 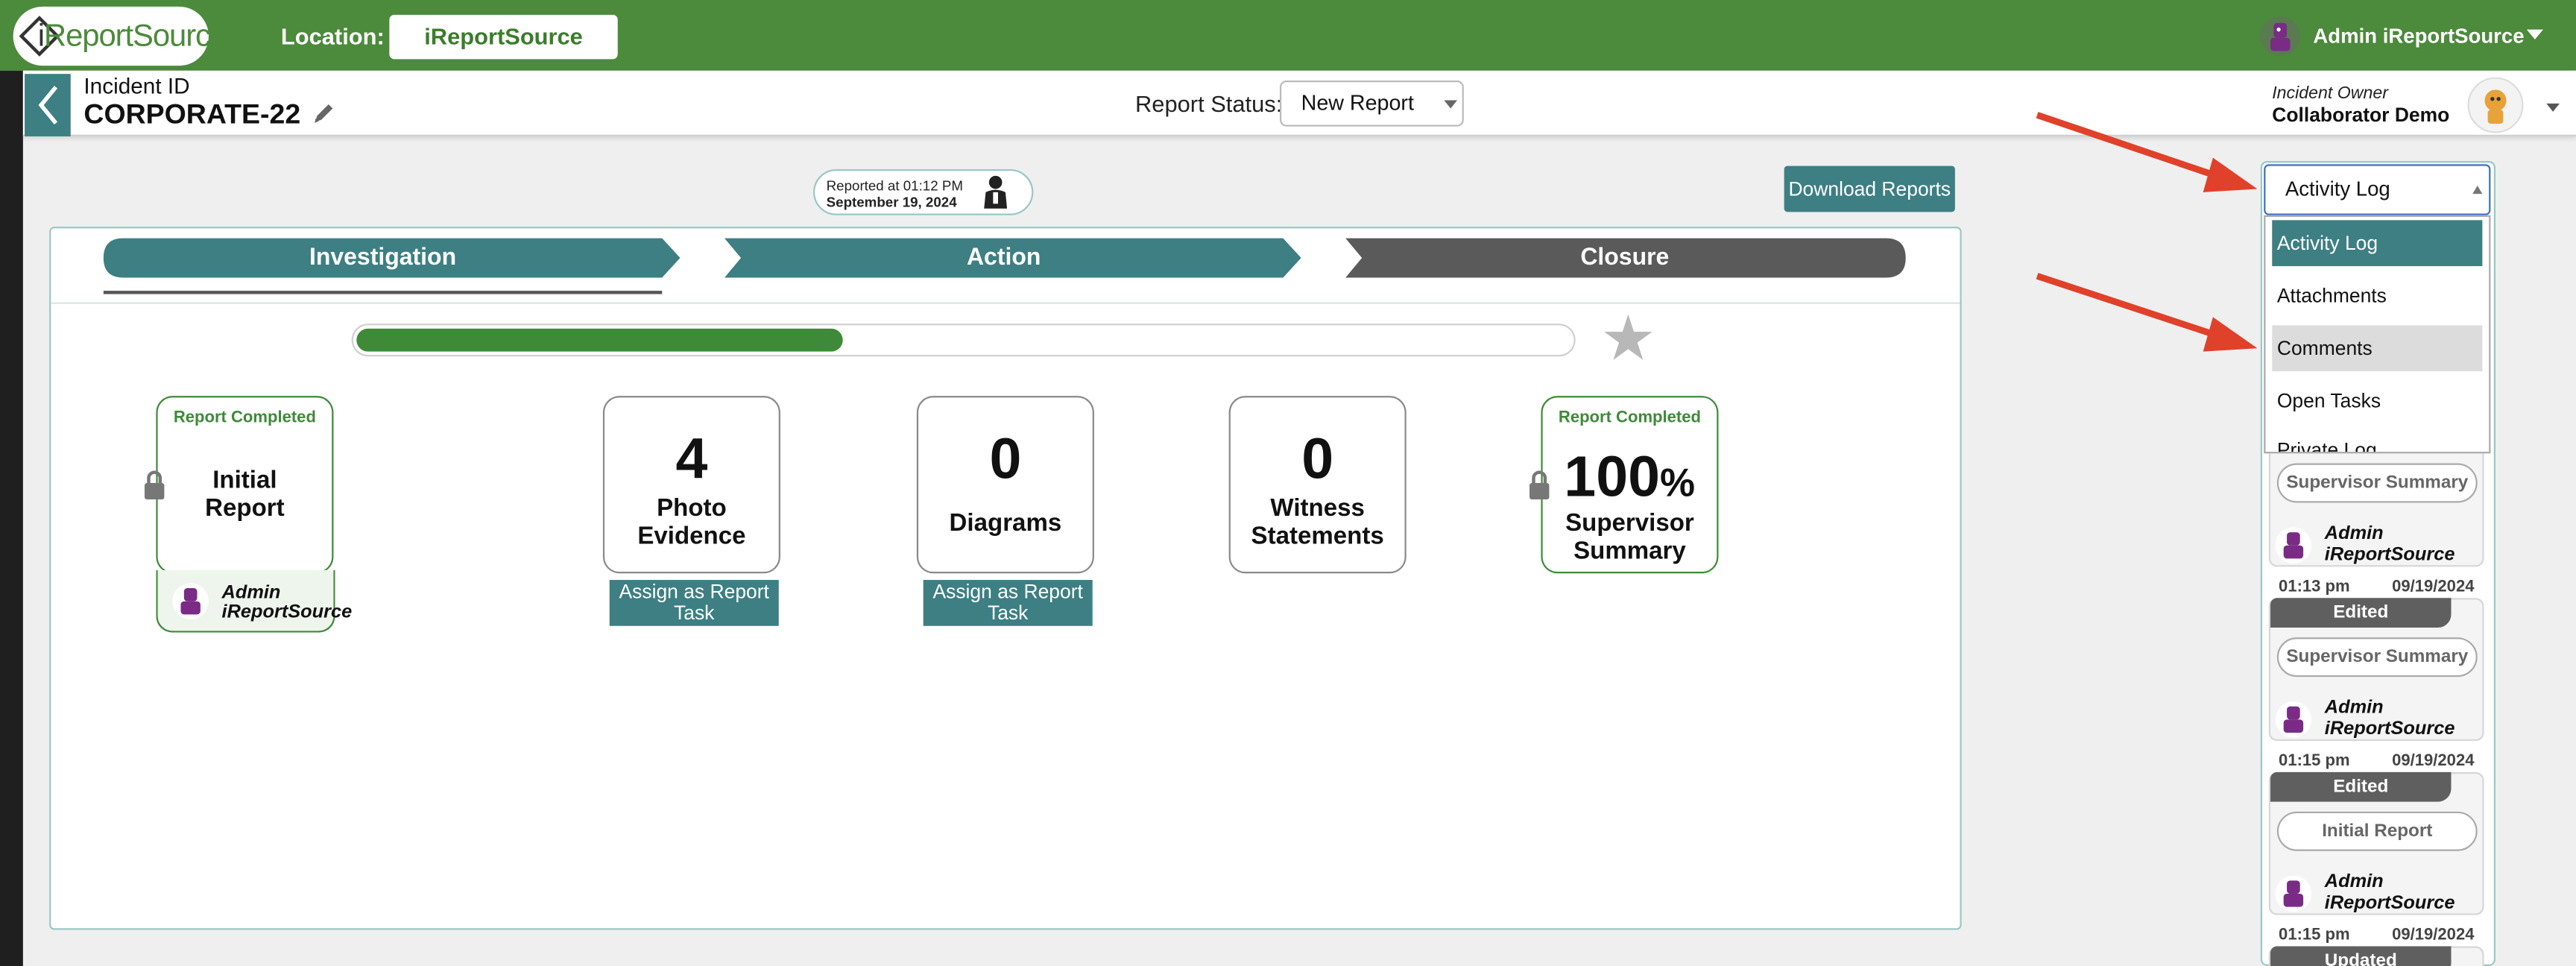 I want to click on incident-id-label: Incident ID, so click(x=136, y=87).